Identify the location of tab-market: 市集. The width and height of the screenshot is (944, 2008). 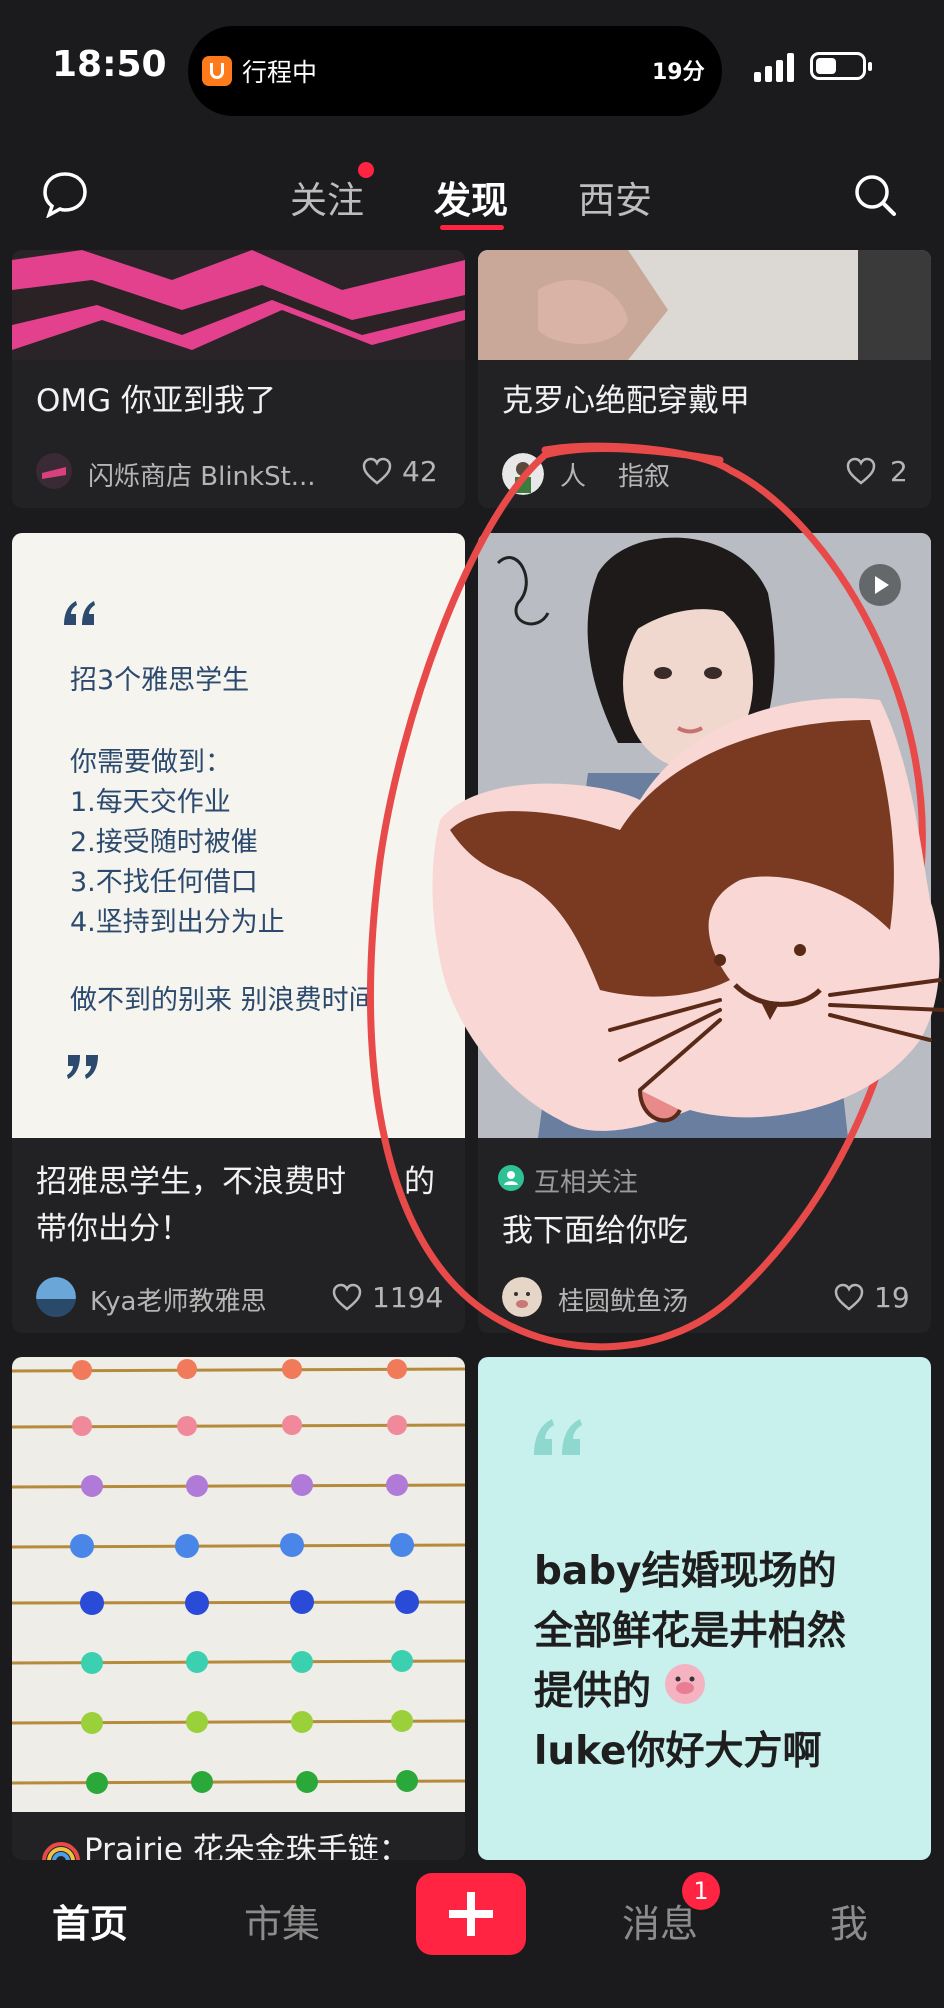
(282, 1920).